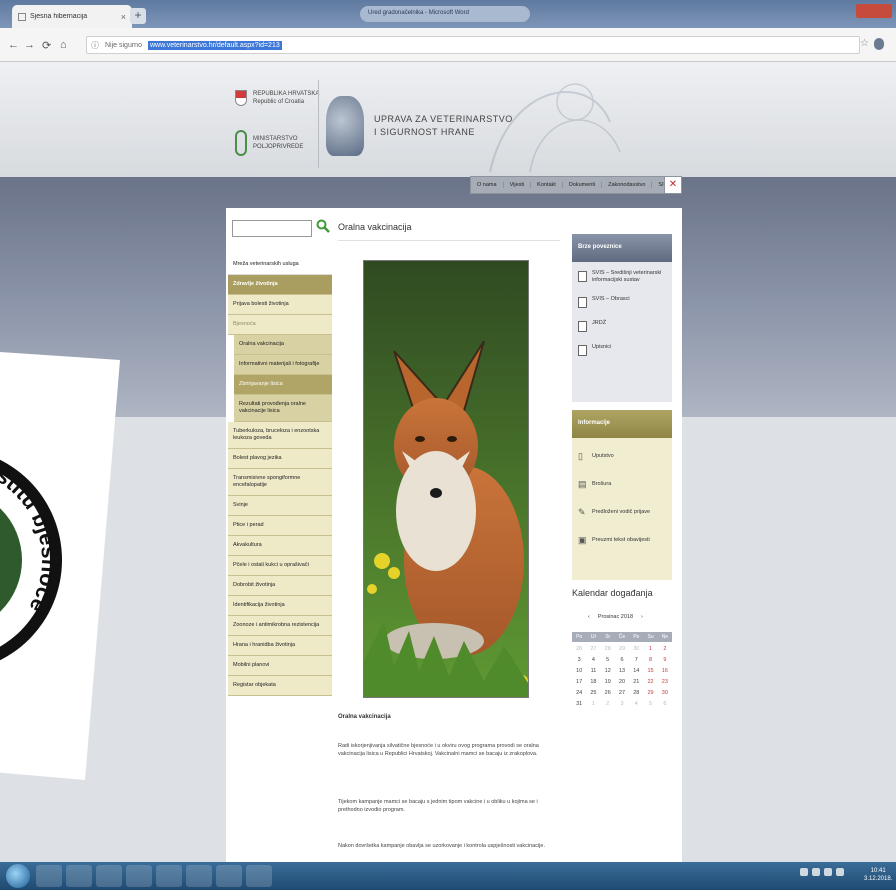  What do you see at coordinates (323, 226) in the screenshot?
I see `search-icon` at bounding box center [323, 226].